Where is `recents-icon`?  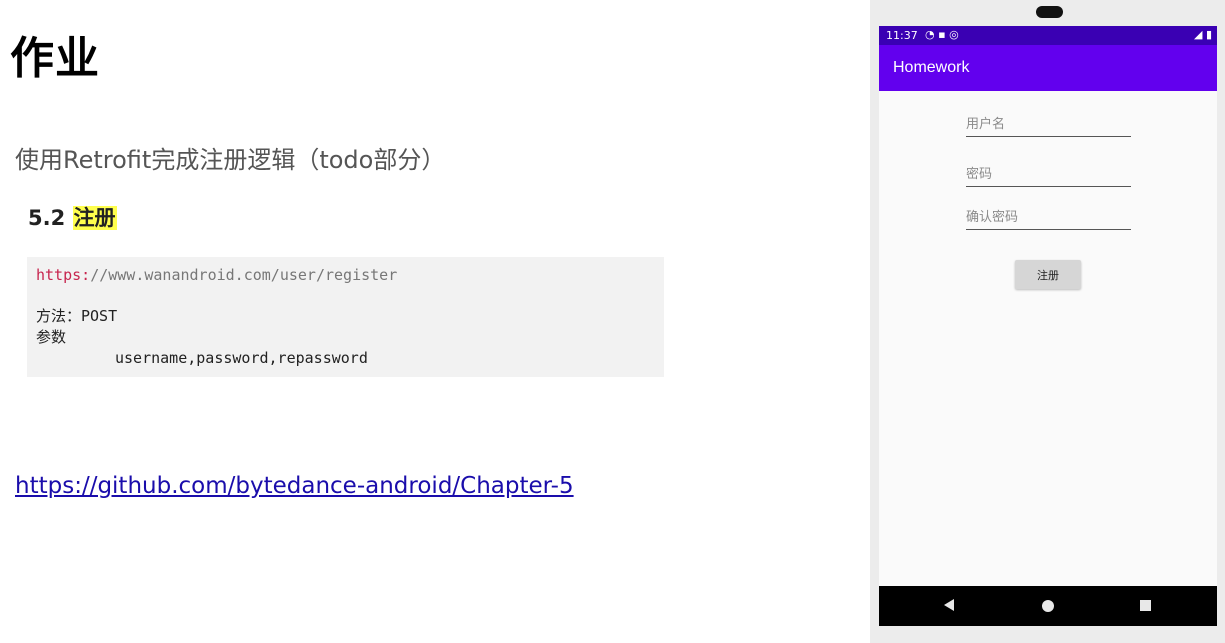 recents-icon is located at coordinates (1145, 605).